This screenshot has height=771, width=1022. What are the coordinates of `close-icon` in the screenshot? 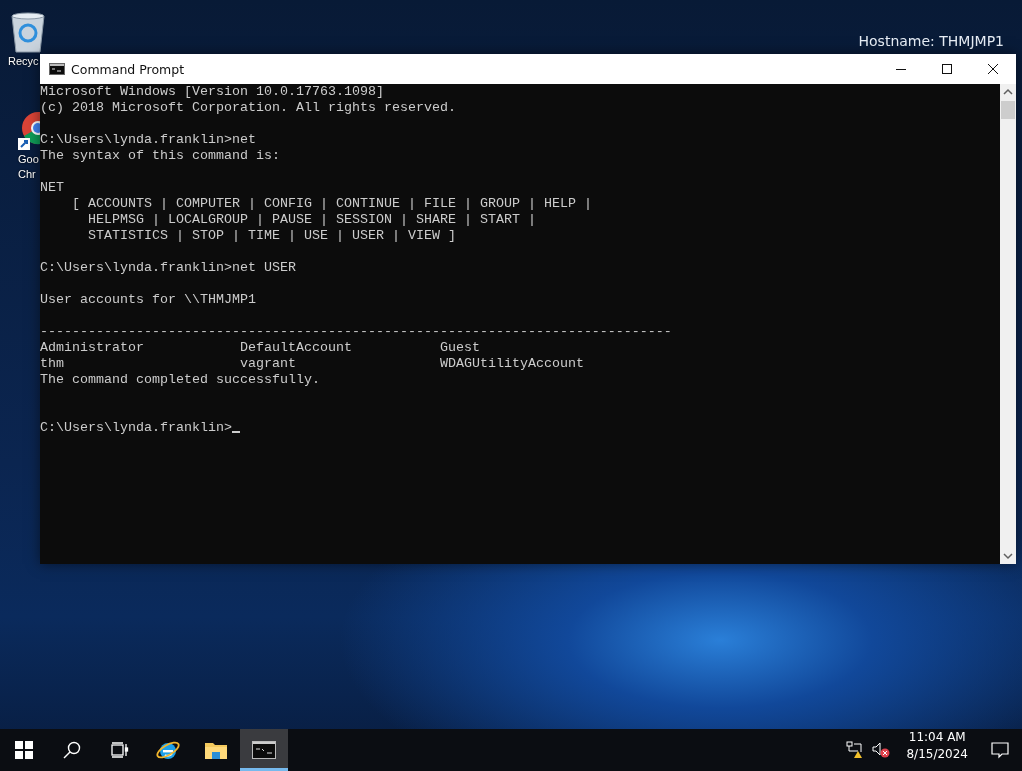 It's located at (993, 69).